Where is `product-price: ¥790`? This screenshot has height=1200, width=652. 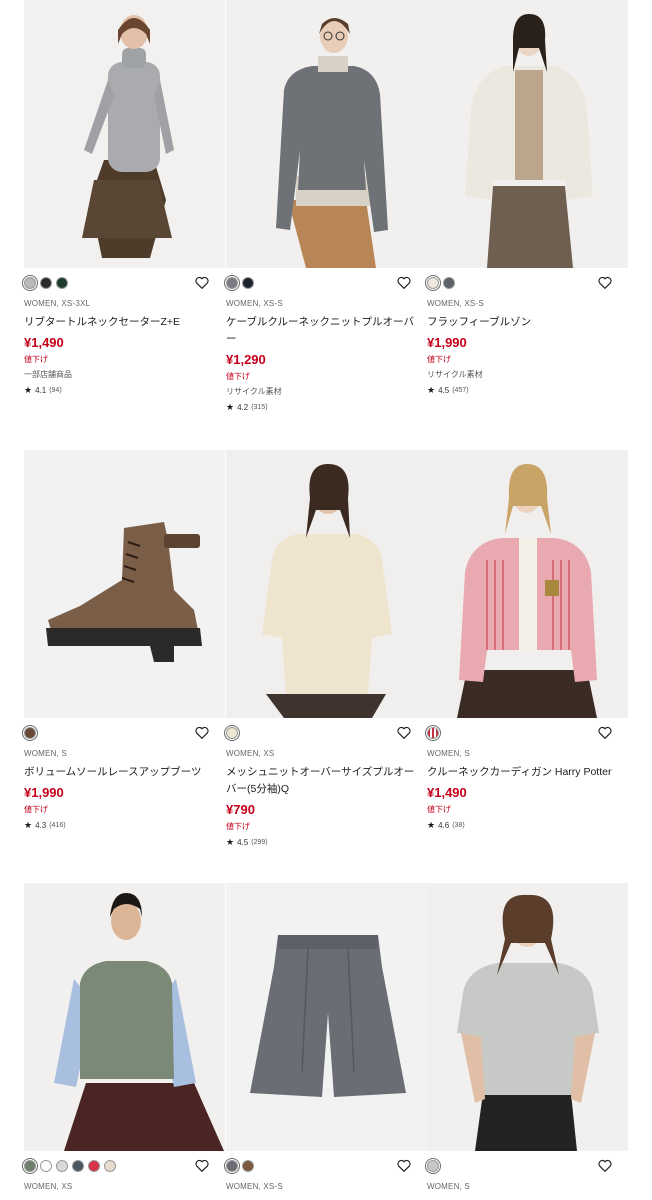
product-price: ¥790 is located at coordinates (240, 809).